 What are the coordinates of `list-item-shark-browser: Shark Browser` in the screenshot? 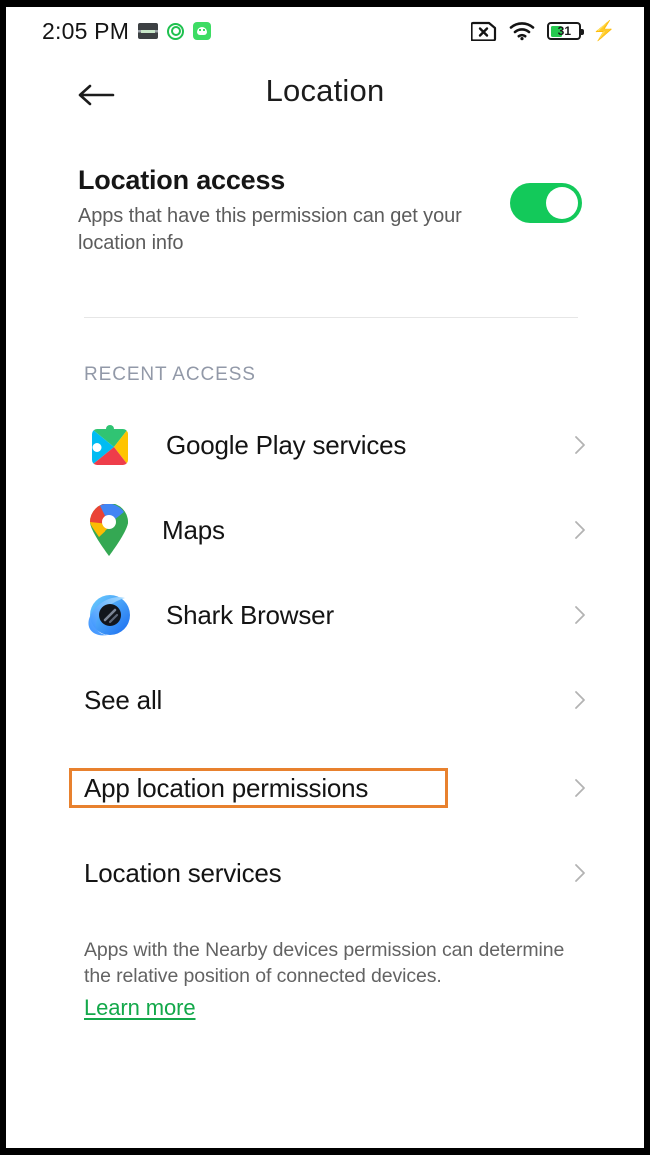 It's located at (325, 615).